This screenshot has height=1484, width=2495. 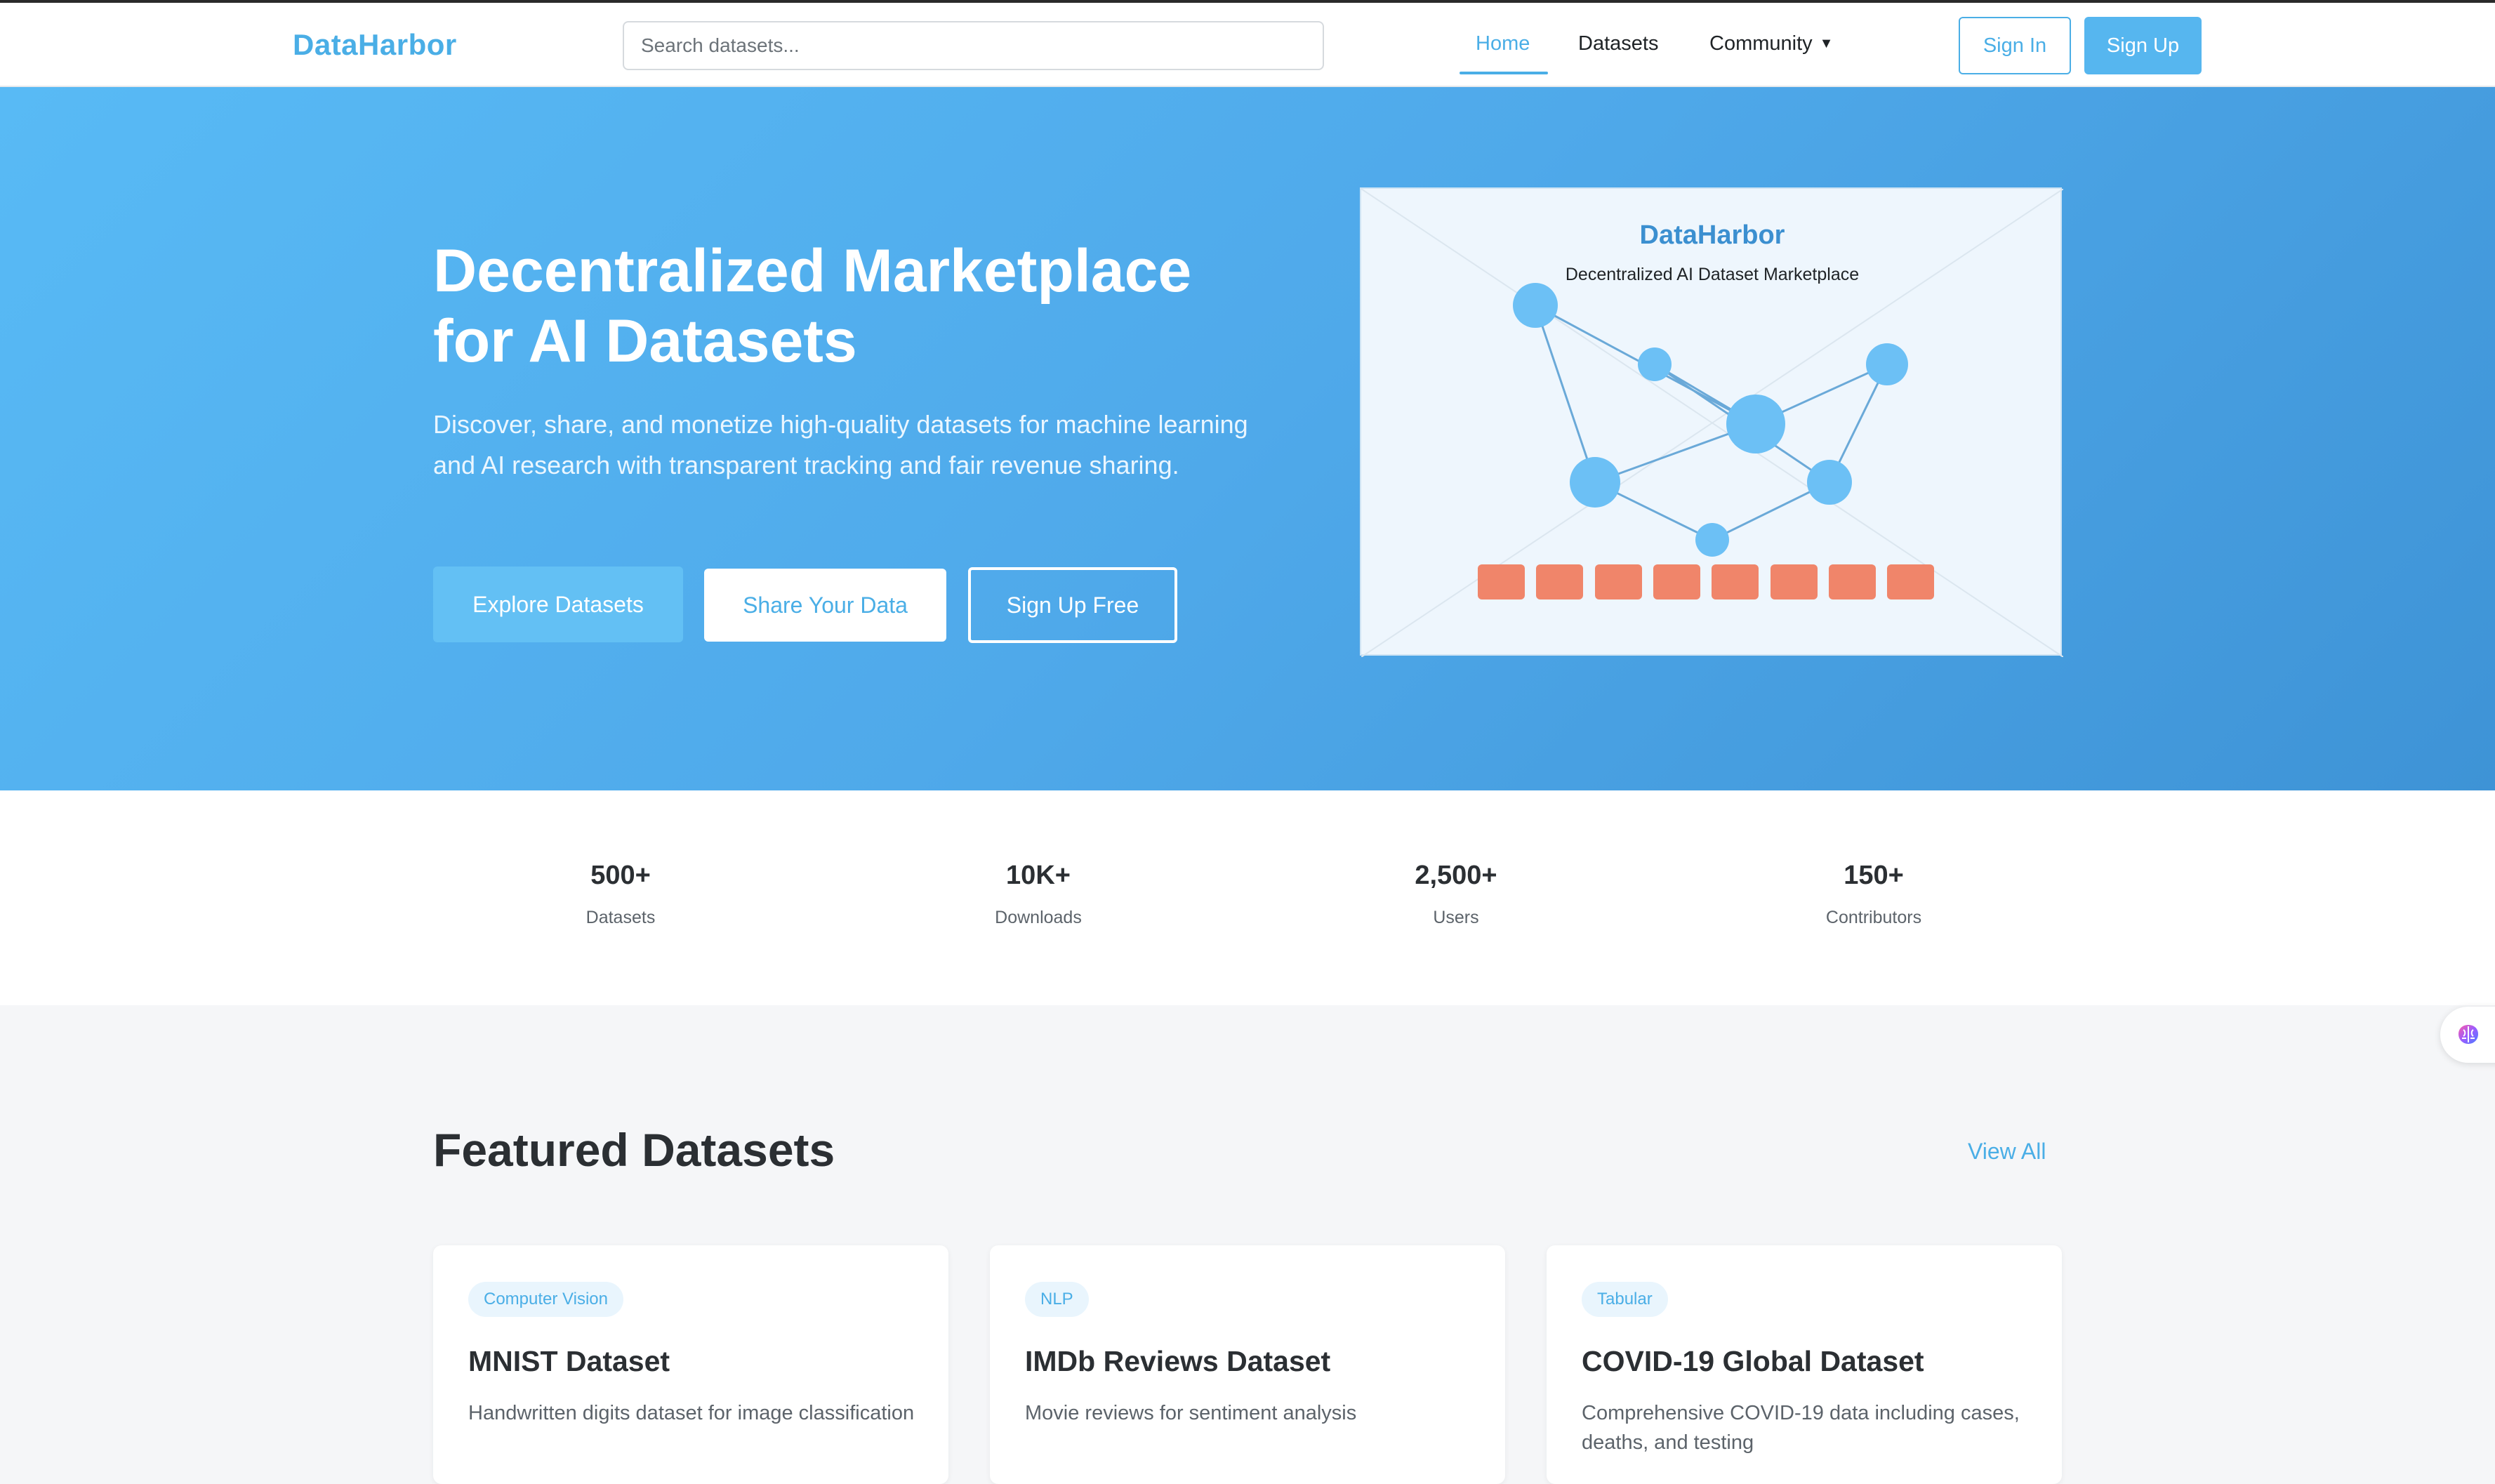 What do you see at coordinates (1873, 918) in the screenshot?
I see `stat-label: Contributors` at bounding box center [1873, 918].